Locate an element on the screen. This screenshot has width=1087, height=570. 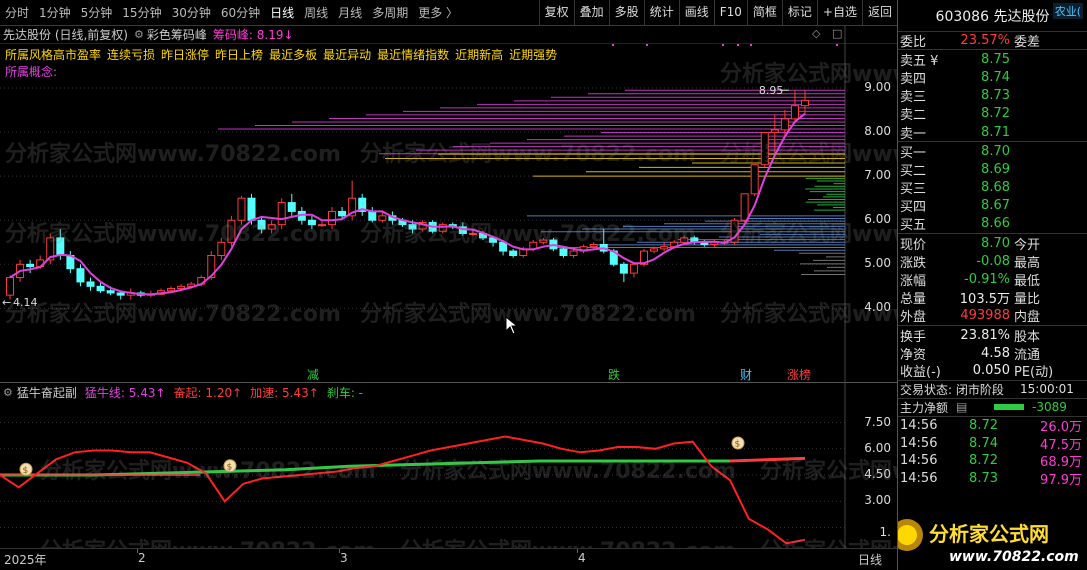
logo-url: www.70822.com is located at coordinates (1014, 557).